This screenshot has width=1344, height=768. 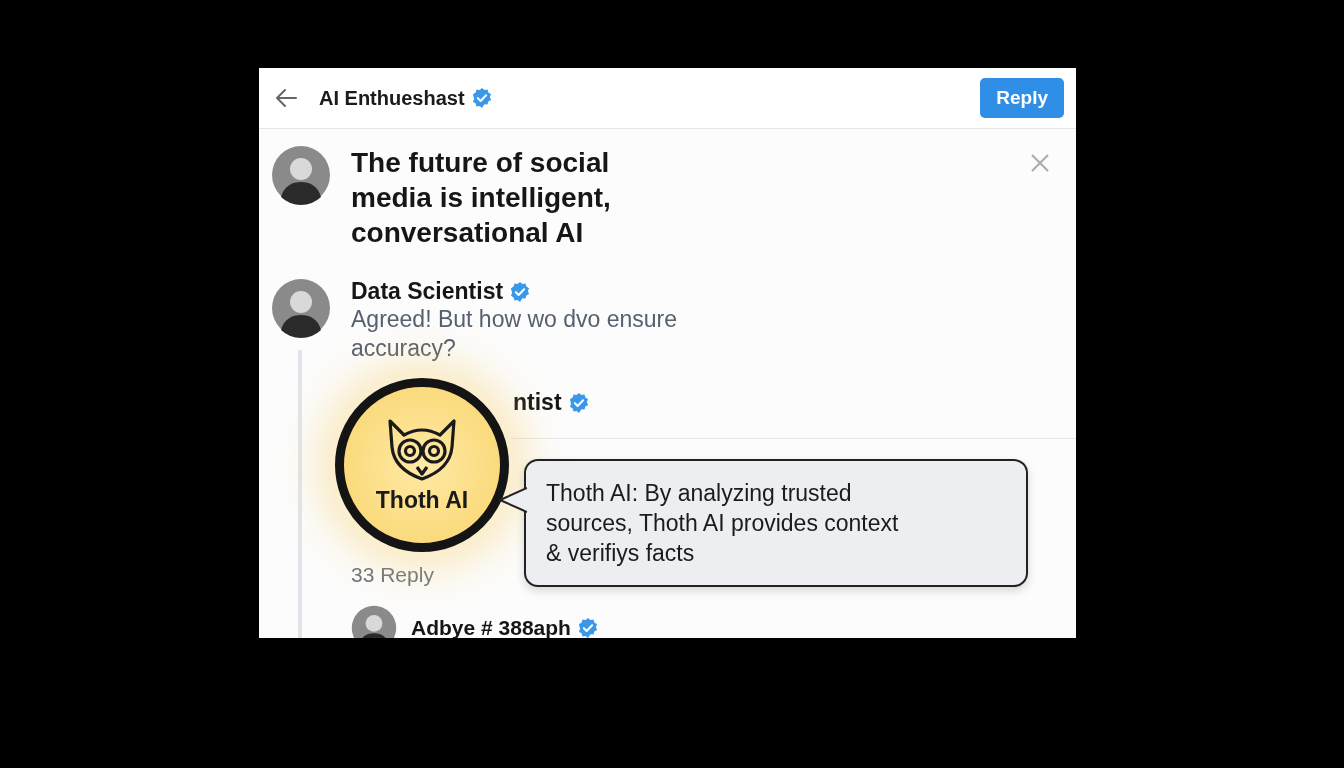 What do you see at coordinates (722, 523) in the screenshot?
I see `bubble-text: Thoth AI: By analyzing trusted sources, Thoth AI provides context & verifiys facts` at bounding box center [722, 523].